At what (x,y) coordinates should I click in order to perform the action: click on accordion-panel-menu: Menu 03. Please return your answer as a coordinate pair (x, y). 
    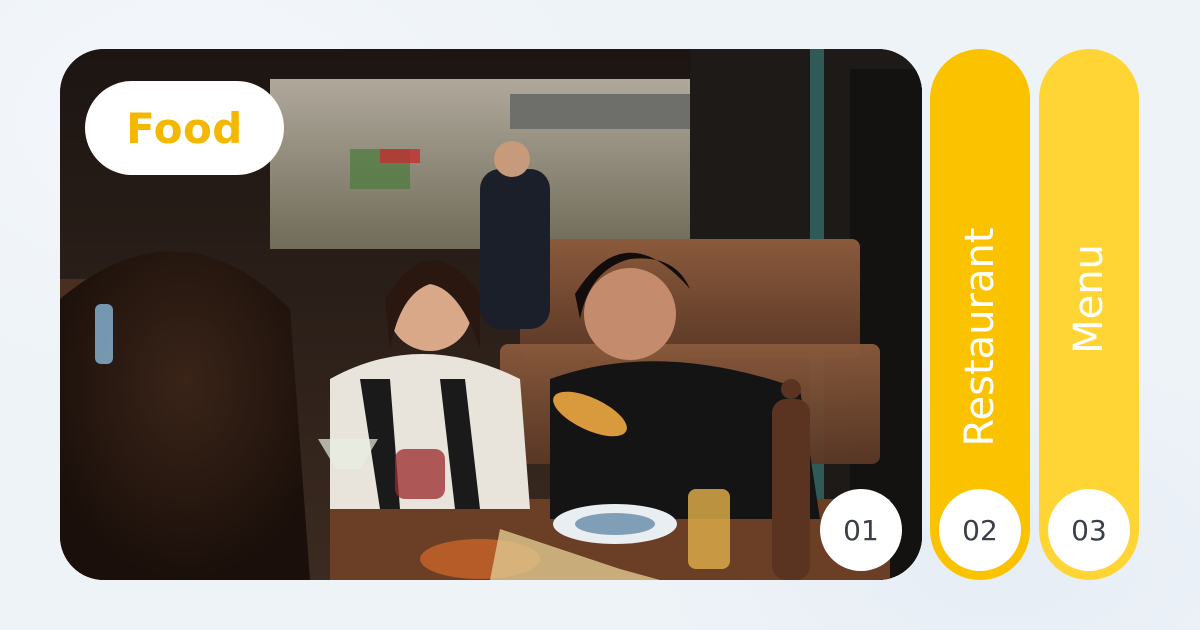
    Looking at the image, I should click on (1089, 314).